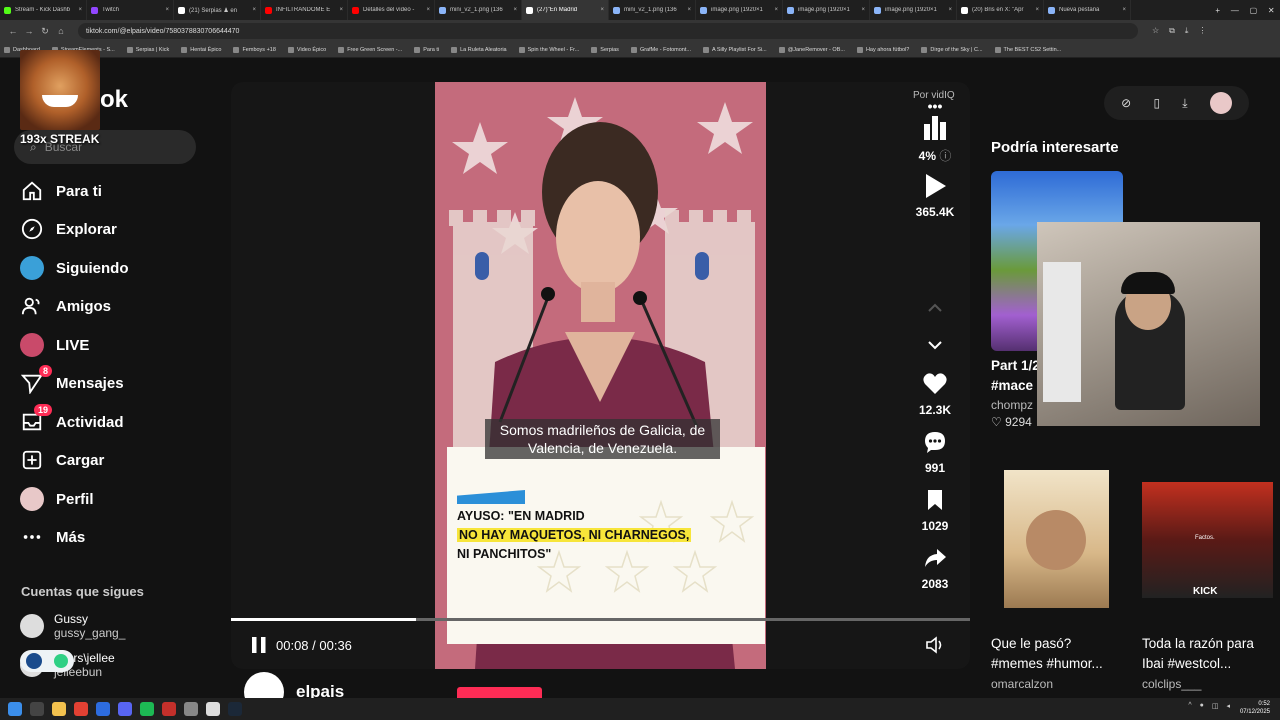 The height and width of the screenshot is (720, 1280). I want to click on sidebar-item-live: LIVE, so click(110, 345).